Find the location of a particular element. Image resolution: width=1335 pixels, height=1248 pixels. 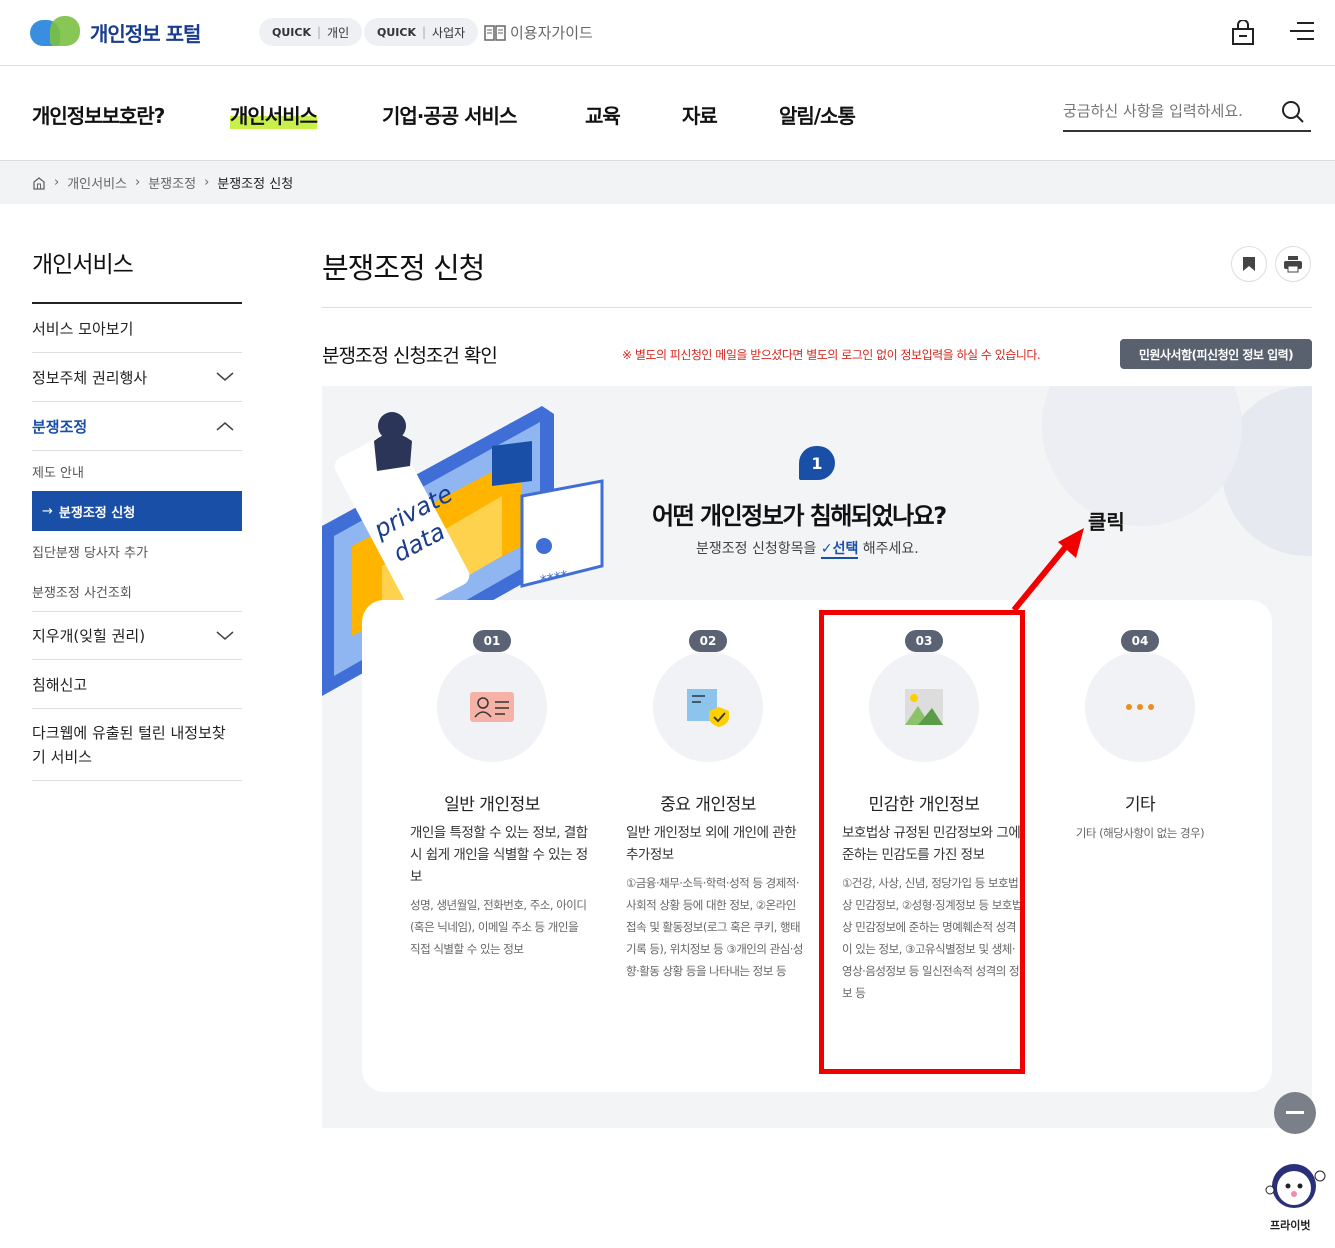

document-shield-icon is located at coordinates (708, 707).